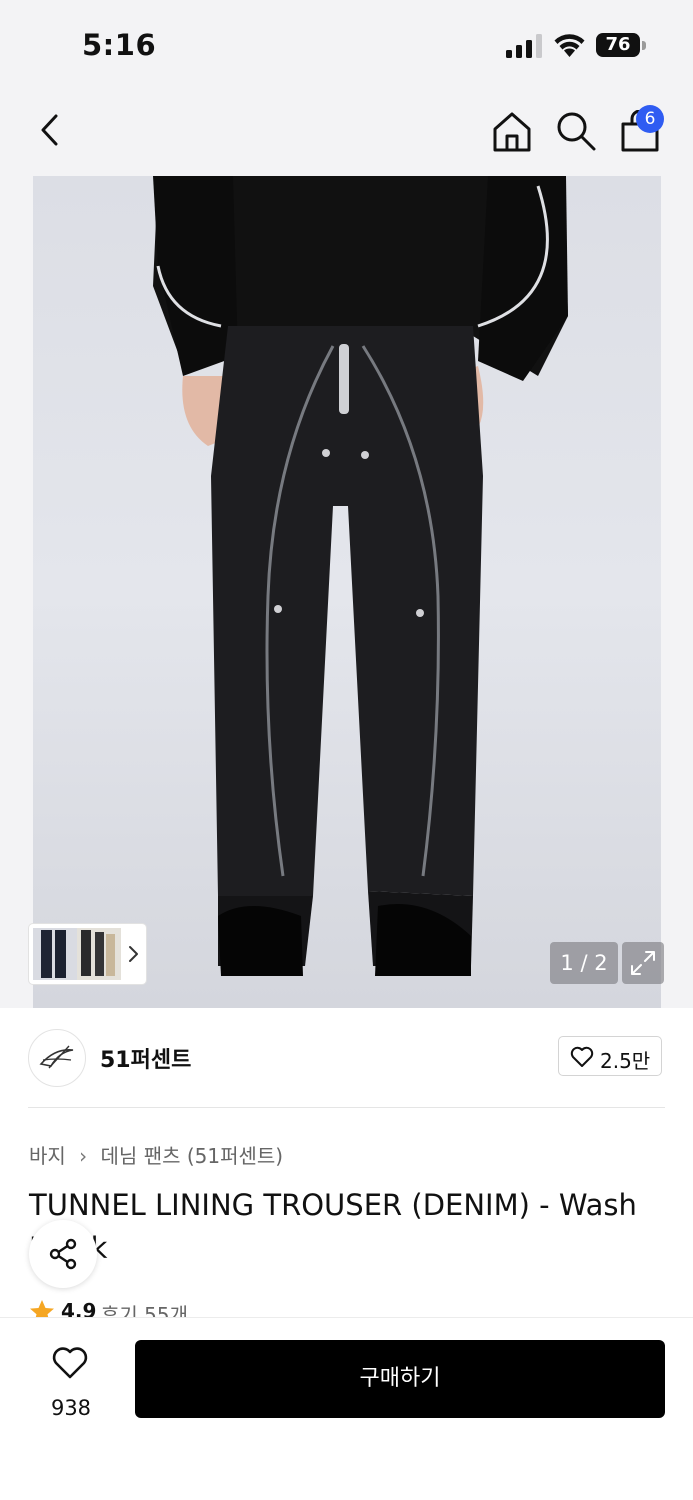 Image resolution: width=693 pixels, height=1500 pixels. What do you see at coordinates (47, 1156) in the screenshot?
I see `breadcrumb-item-category: 바지` at bounding box center [47, 1156].